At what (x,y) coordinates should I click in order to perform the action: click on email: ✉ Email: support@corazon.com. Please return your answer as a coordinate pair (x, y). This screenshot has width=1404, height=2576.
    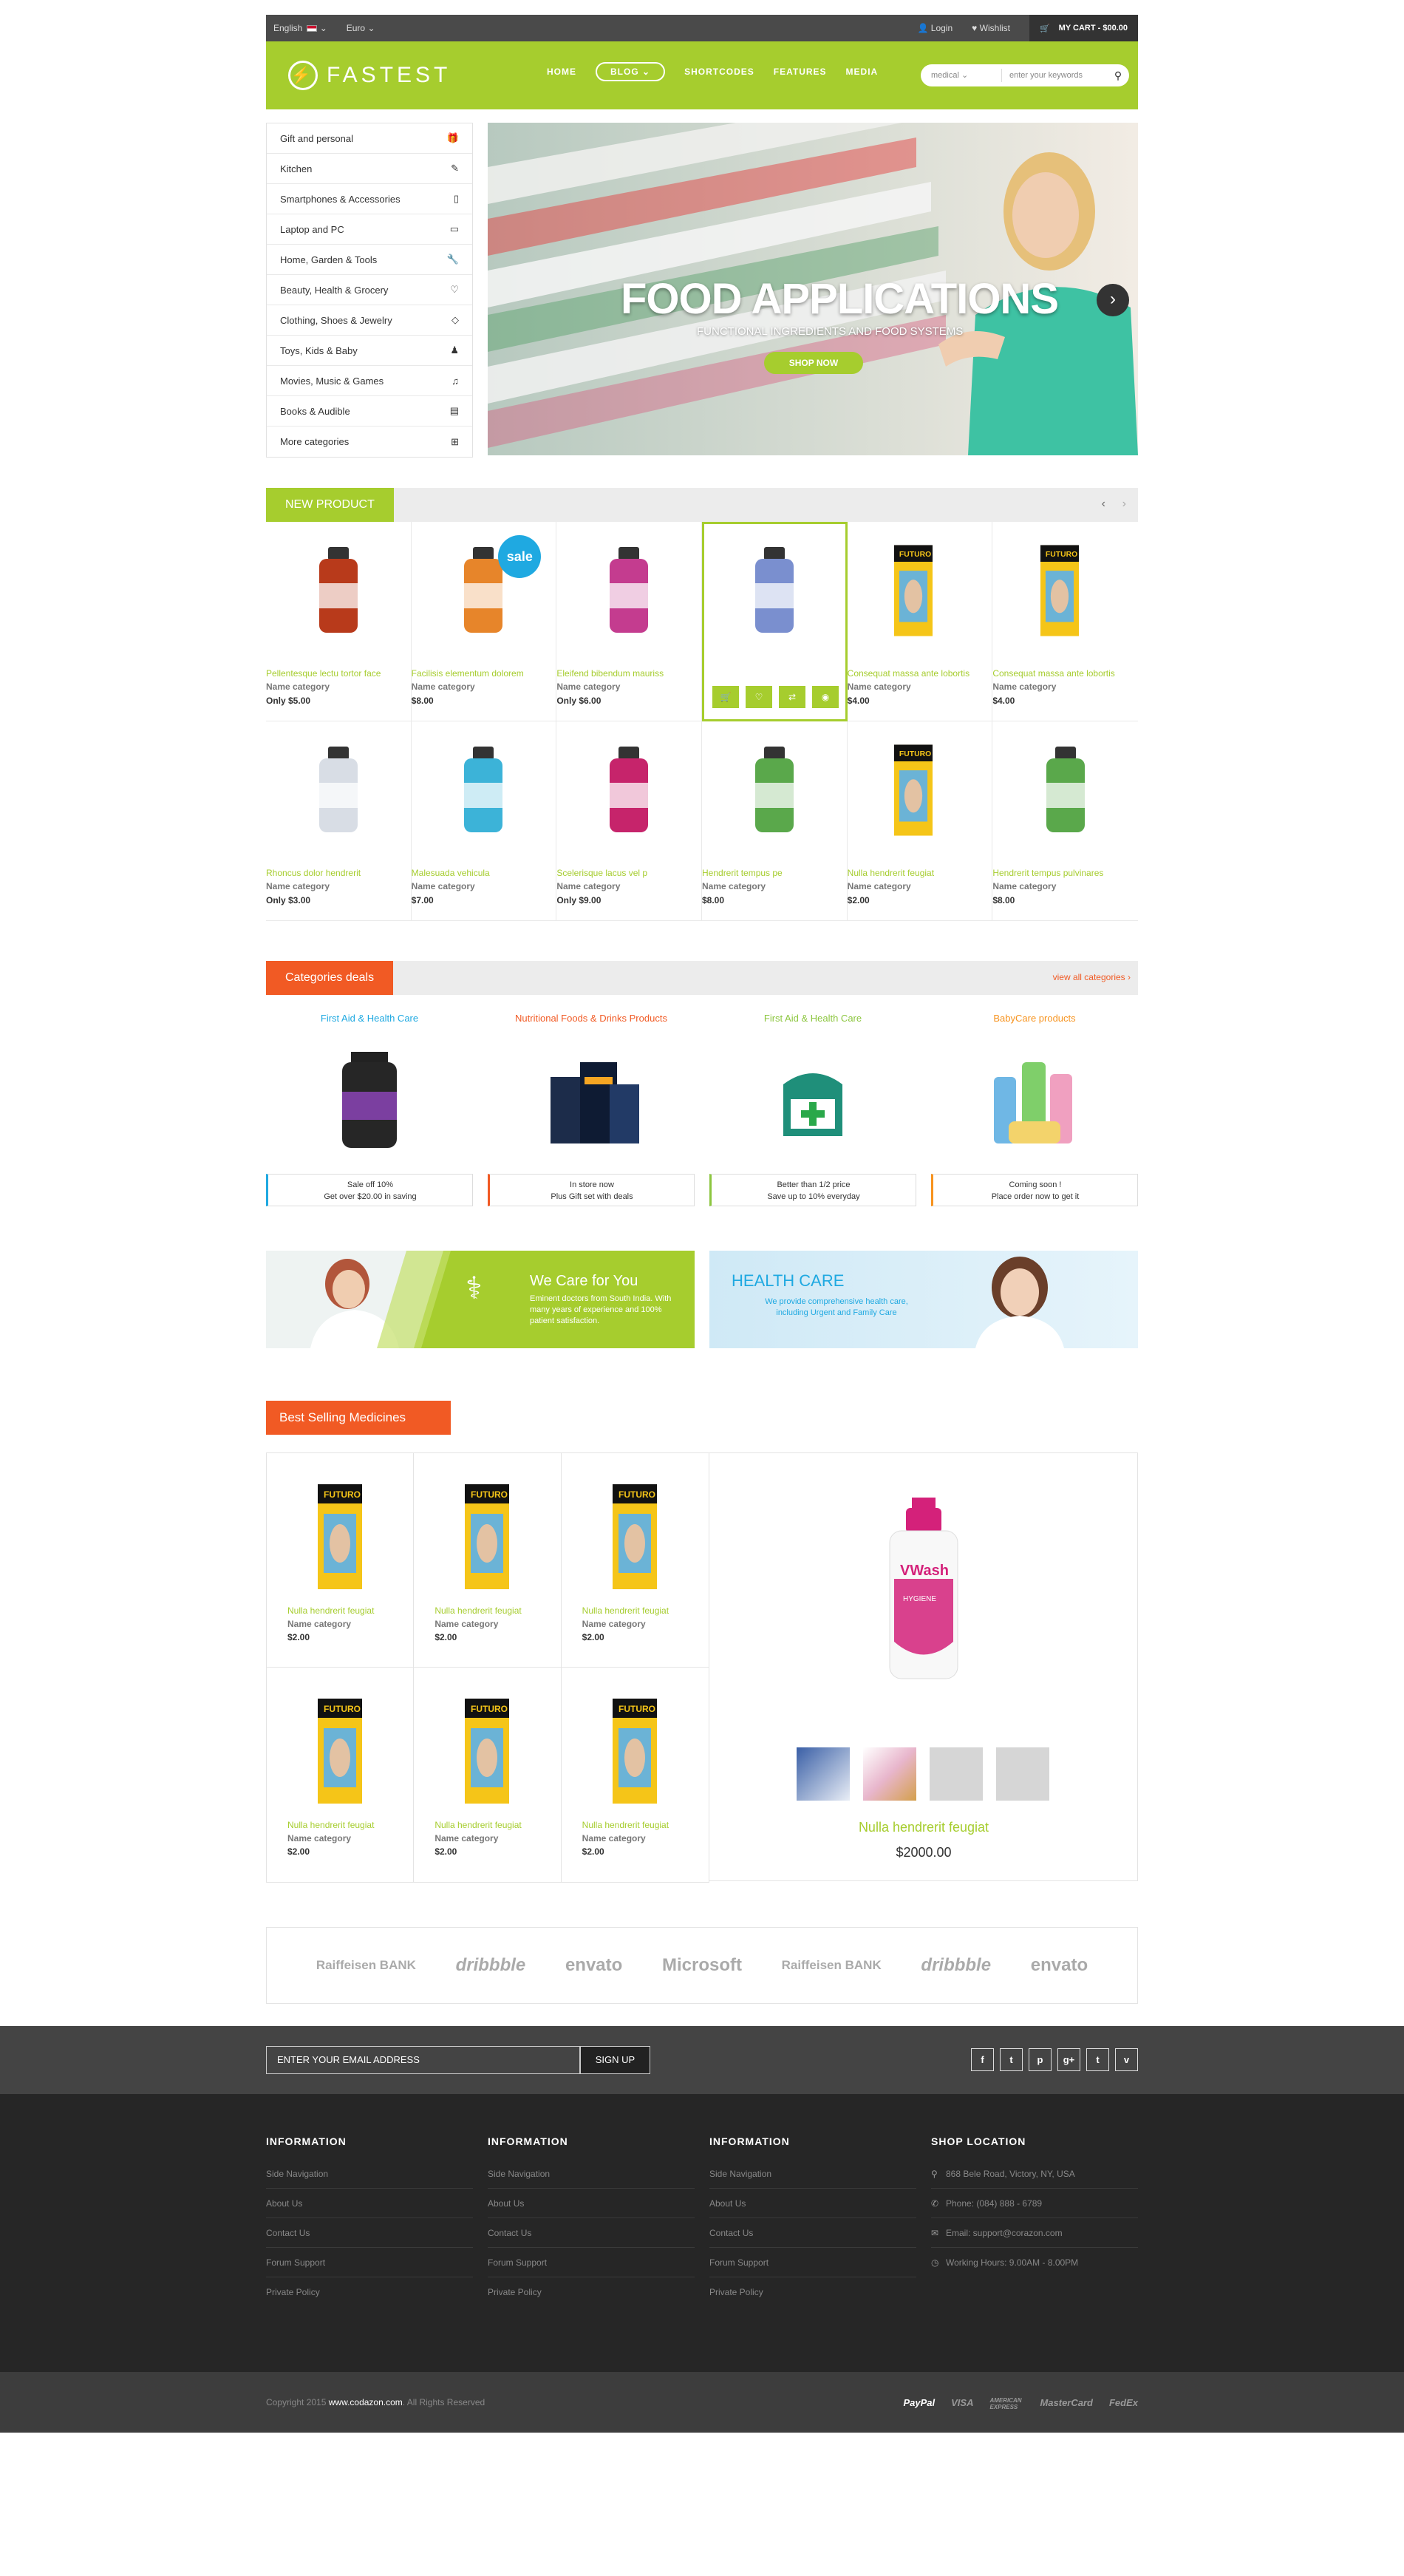
    Looking at the image, I should click on (1034, 2233).